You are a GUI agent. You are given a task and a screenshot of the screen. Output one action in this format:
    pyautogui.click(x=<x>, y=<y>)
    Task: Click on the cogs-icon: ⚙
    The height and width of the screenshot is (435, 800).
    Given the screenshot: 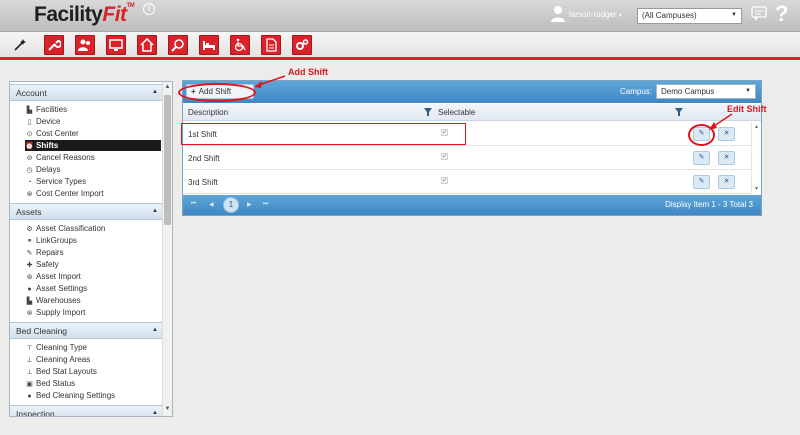 What is the action you would take?
    pyautogui.click(x=29, y=229)
    